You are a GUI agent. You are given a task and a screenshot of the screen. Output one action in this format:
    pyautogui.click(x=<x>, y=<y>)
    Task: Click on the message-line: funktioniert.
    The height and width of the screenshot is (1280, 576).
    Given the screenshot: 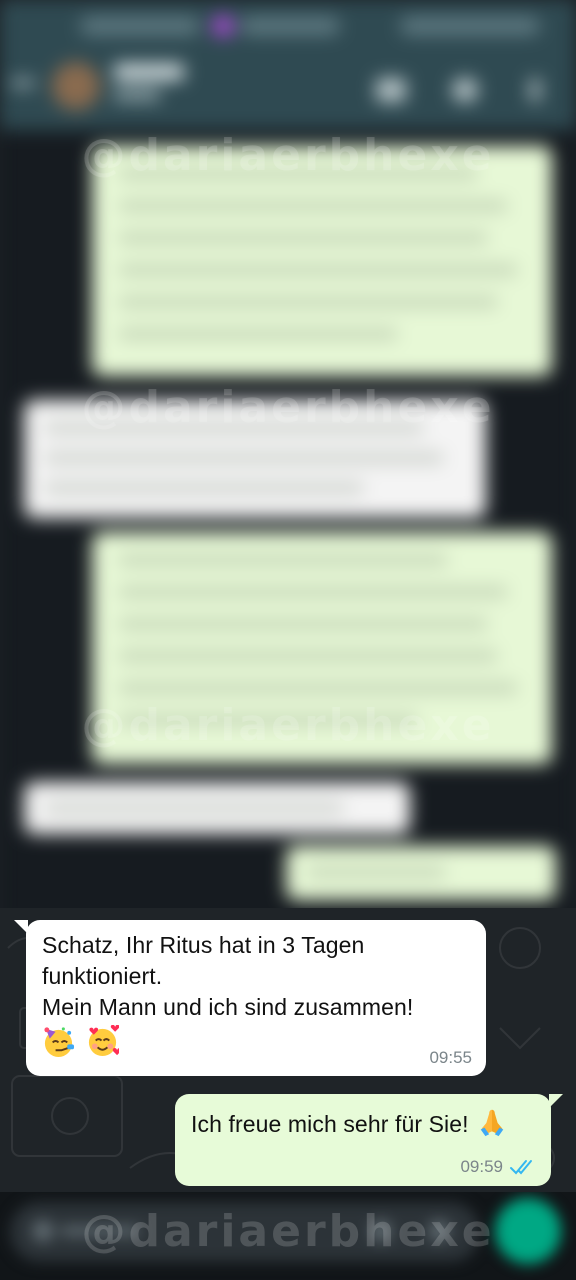 What is the action you would take?
    pyautogui.click(x=102, y=976)
    